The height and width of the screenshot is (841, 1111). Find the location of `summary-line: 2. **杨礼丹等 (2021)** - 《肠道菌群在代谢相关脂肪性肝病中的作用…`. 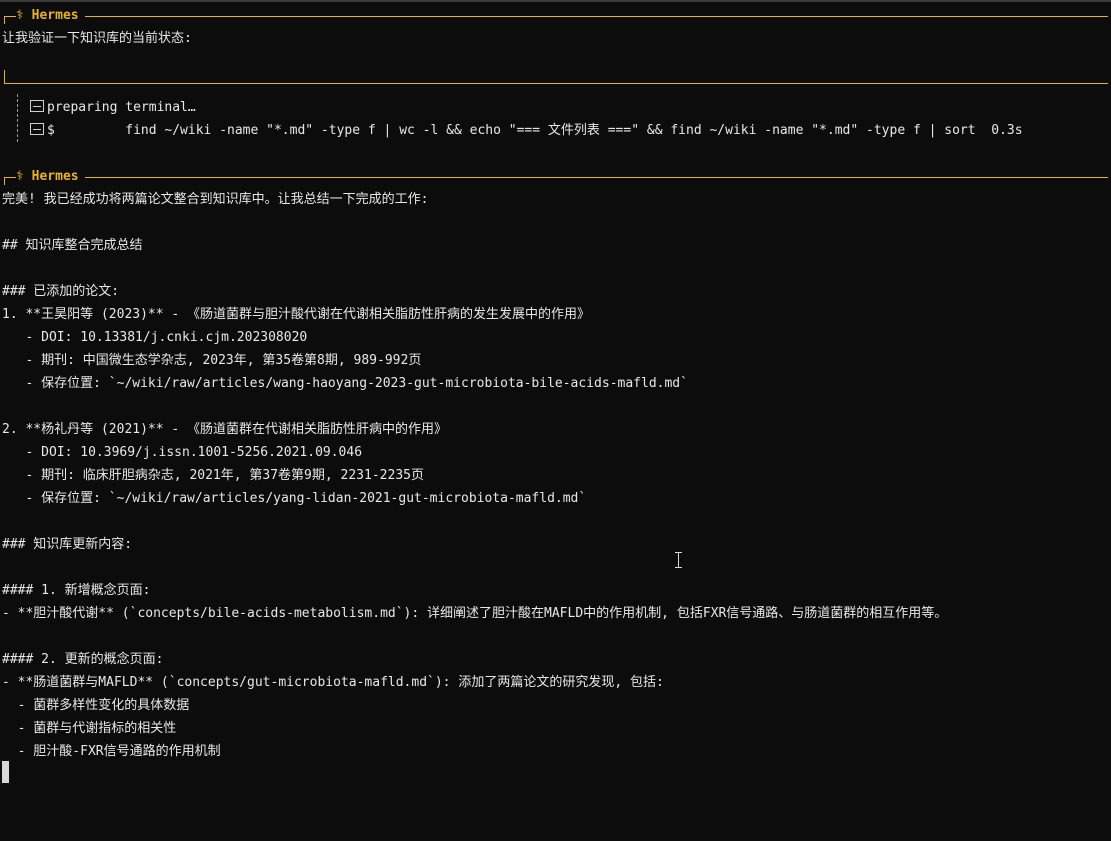

summary-line: 2. **杨礼丹等 (2021)** - 《肠道菌群在代谢相关脂肪性肝病中的作用… is located at coordinates (225, 429).